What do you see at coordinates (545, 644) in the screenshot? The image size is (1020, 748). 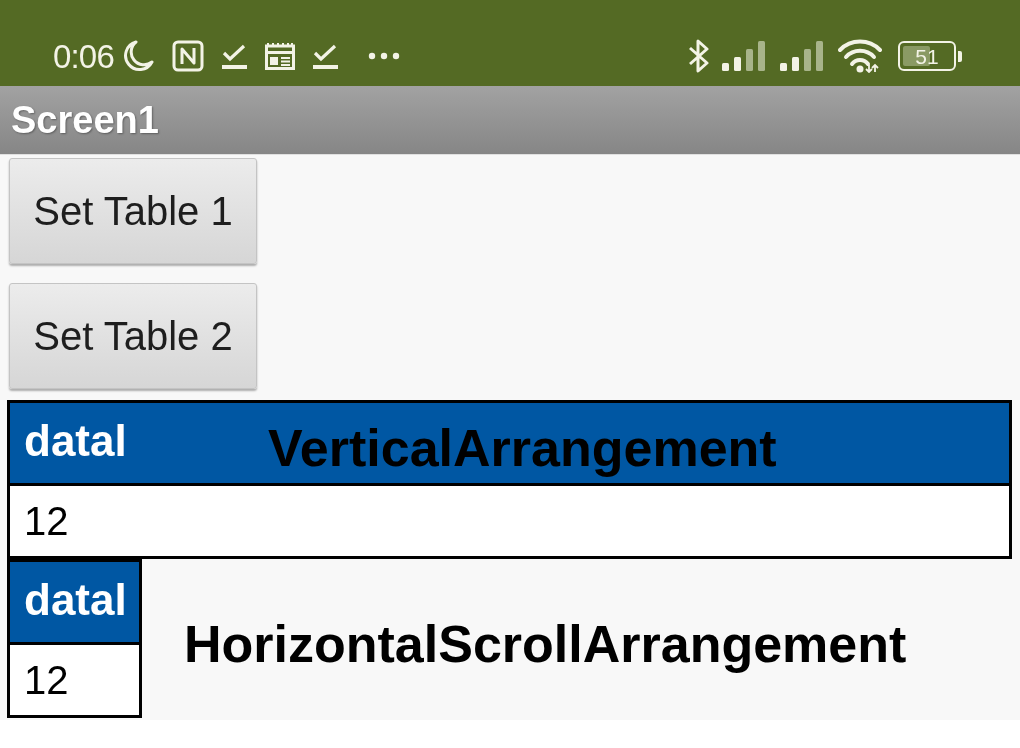 I see `annotation-label: HorizontalScrollArrangement` at bounding box center [545, 644].